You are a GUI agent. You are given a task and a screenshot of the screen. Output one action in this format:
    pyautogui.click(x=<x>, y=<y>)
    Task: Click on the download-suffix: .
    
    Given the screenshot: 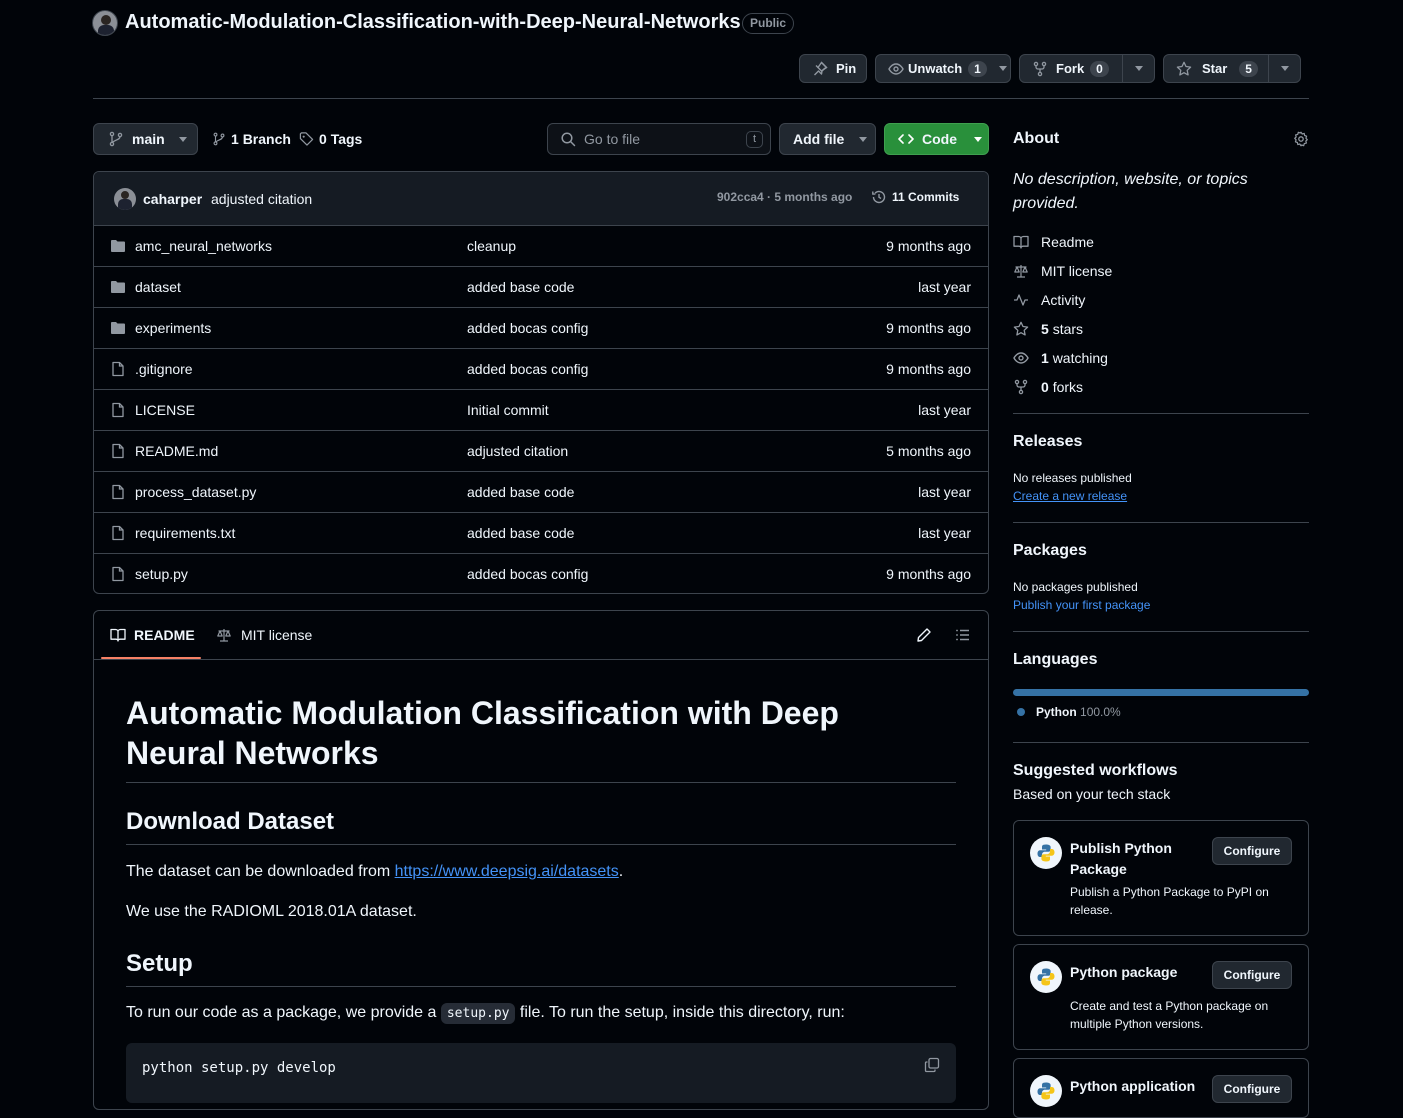 What is the action you would take?
    pyautogui.click(x=621, y=871)
    